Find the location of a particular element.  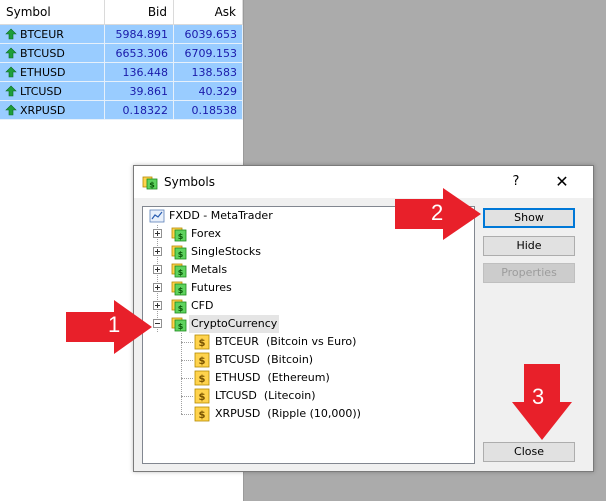

dialog-title: Symbols is located at coordinates (189, 182).